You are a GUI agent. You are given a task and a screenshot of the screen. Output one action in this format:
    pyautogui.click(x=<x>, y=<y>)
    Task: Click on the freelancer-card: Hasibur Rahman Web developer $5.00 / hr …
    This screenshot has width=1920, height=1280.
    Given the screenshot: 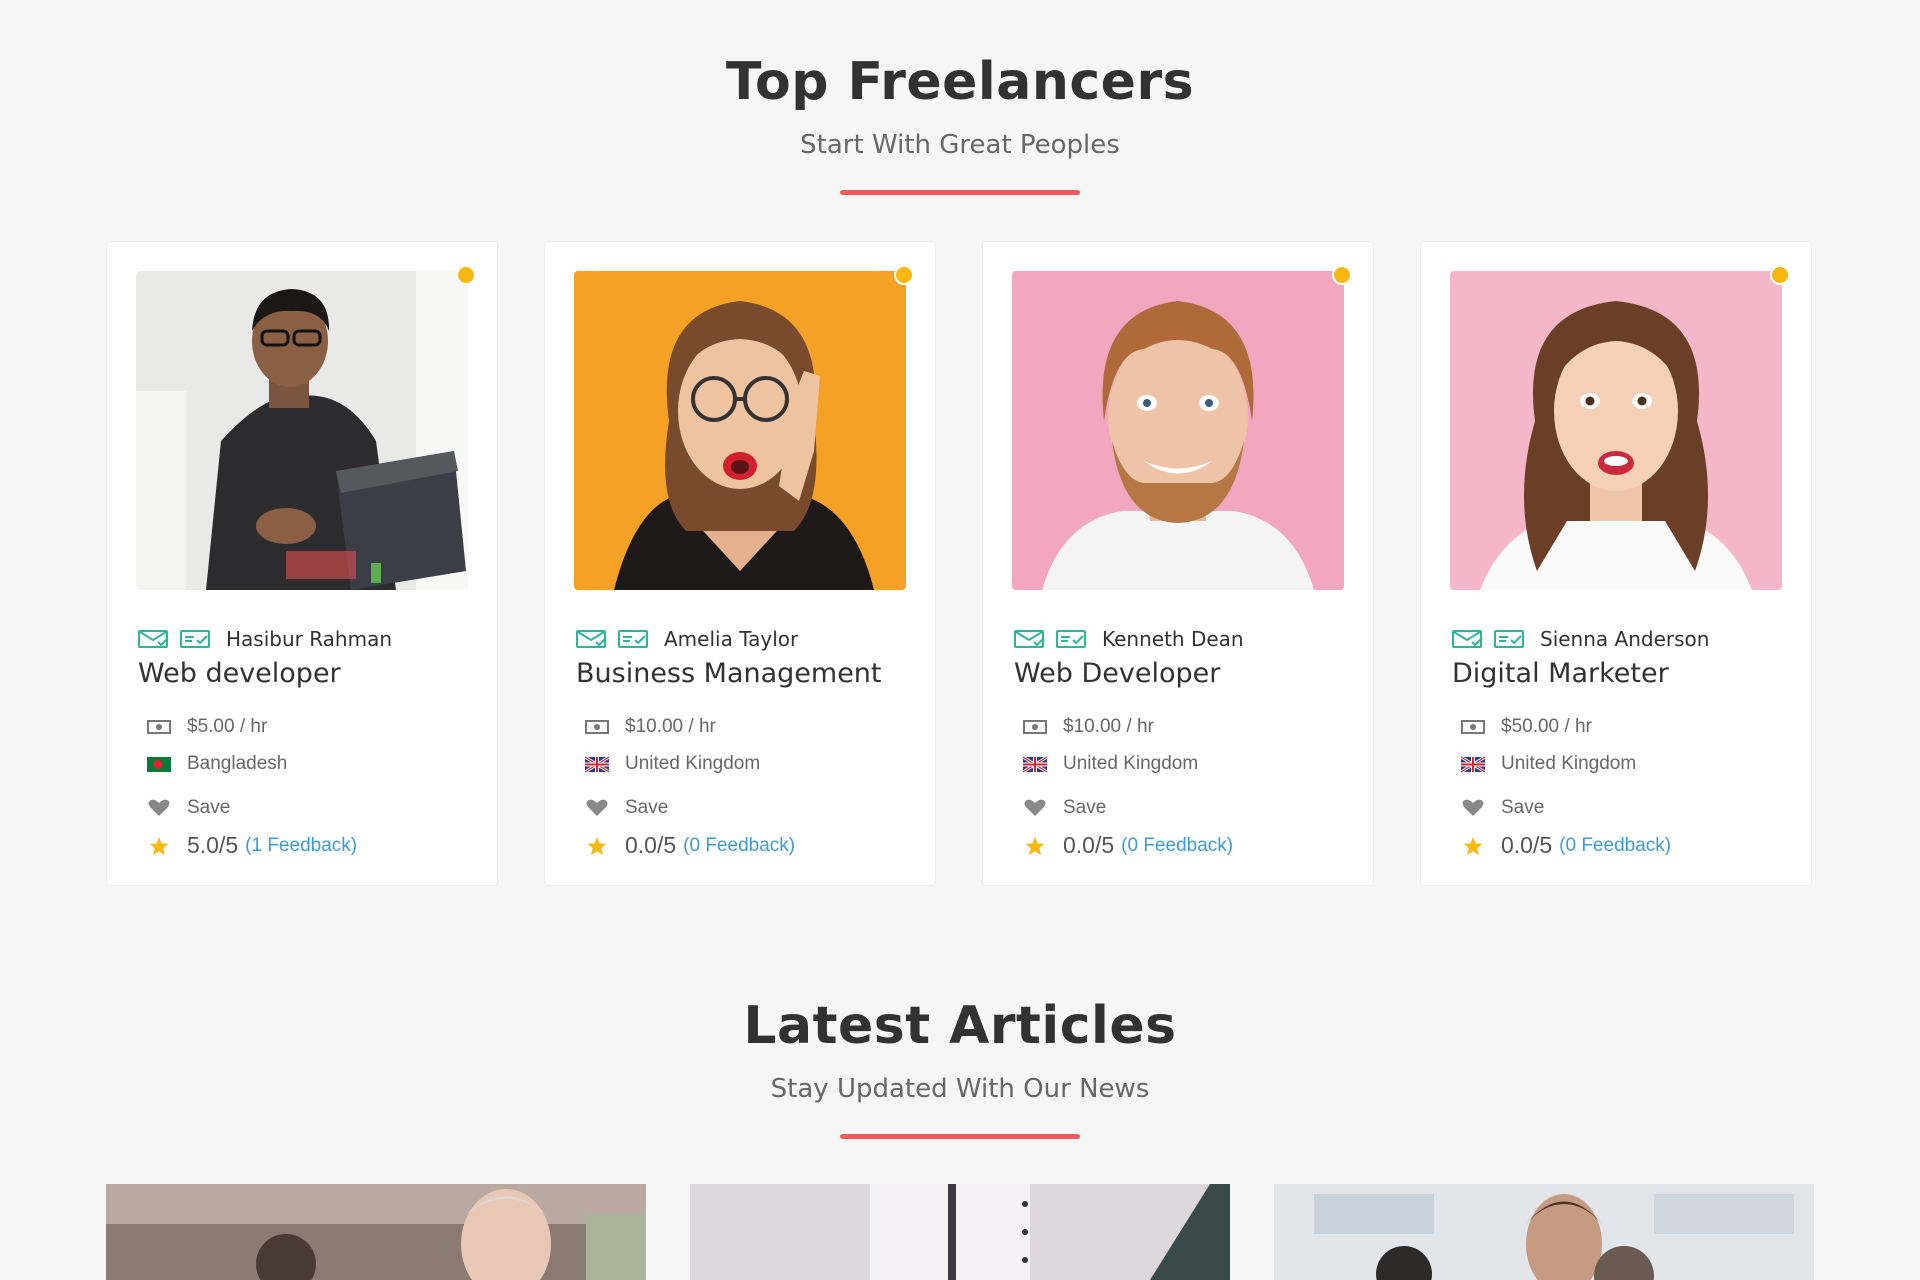 What is the action you would take?
    pyautogui.click(x=302, y=563)
    